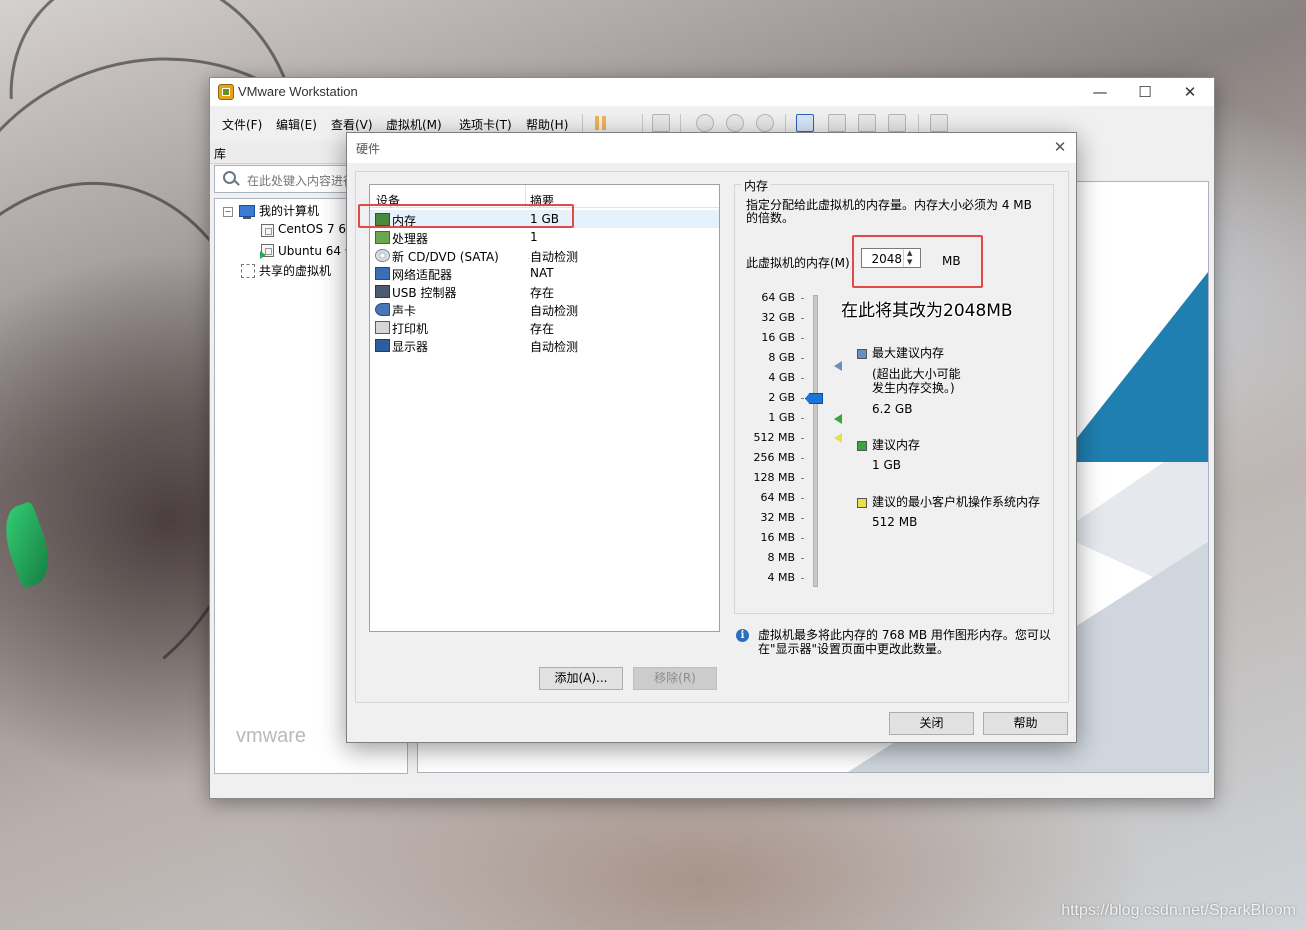 Image resolution: width=1306 pixels, height=930 pixels. Describe the element at coordinates (711, 148) in the screenshot. I see `dialog-title-bar: 硬件 ✕` at that location.